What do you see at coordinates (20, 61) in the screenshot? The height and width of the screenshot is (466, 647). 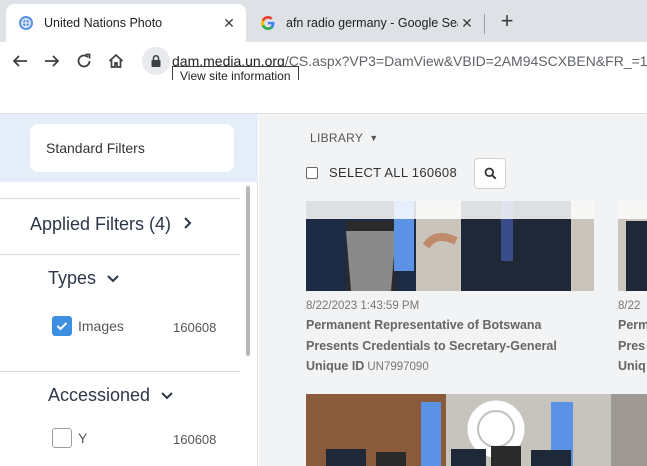 I see `back-arrow-icon` at bounding box center [20, 61].